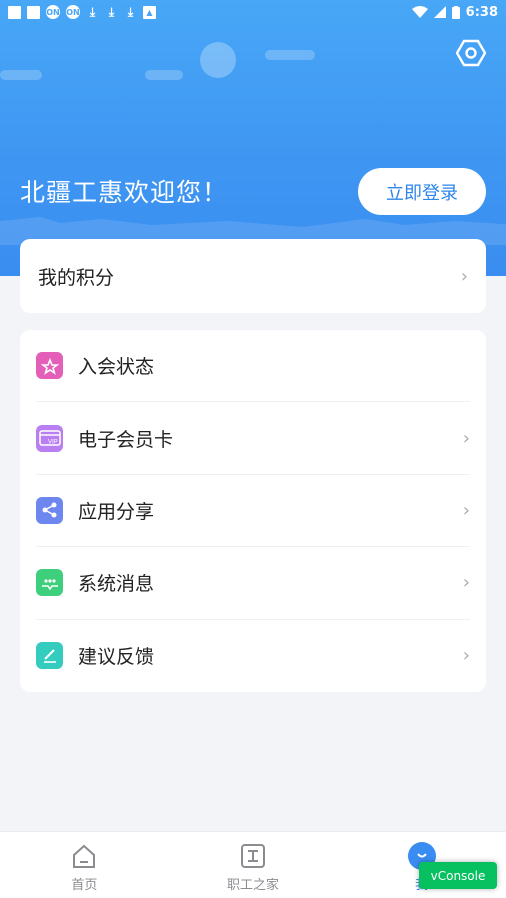 The image size is (506, 898). What do you see at coordinates (116, 584) in the screenshot?
I see `menu-item-label: 系统消息` at bounding box center [116, 584].